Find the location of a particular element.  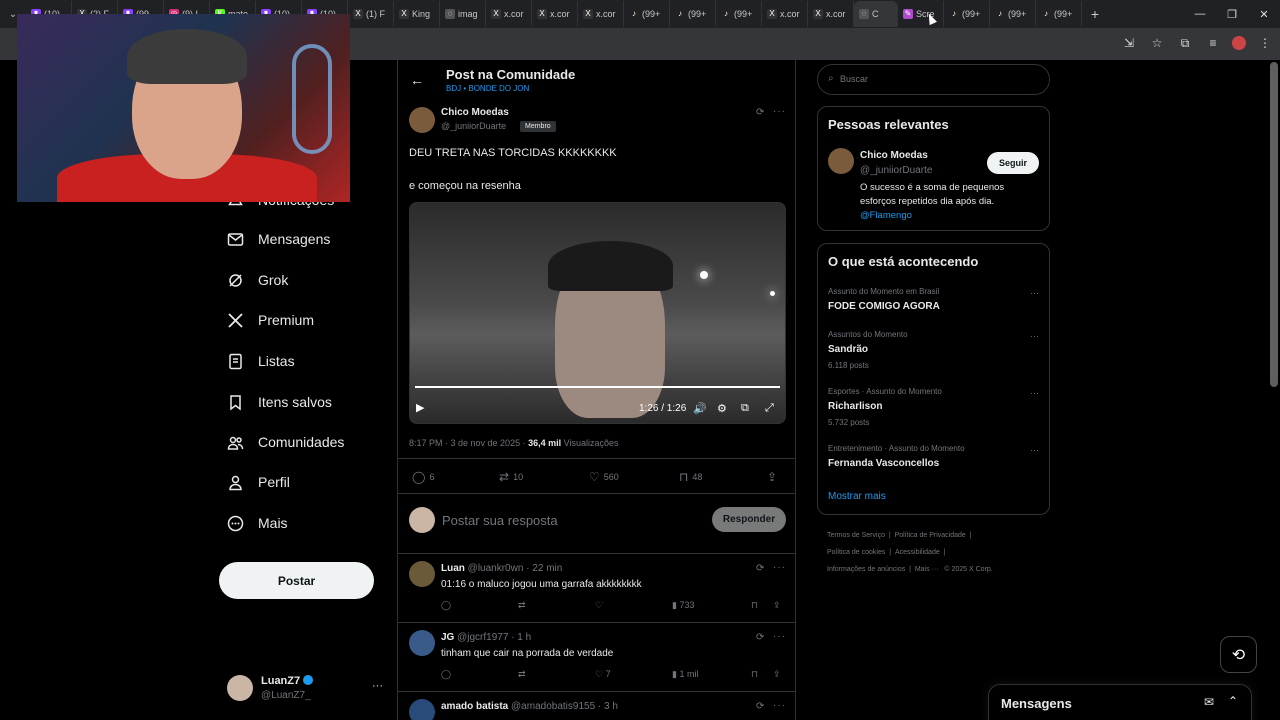

extensions-icon: ⧉ is located at coordinates (1185, 43).